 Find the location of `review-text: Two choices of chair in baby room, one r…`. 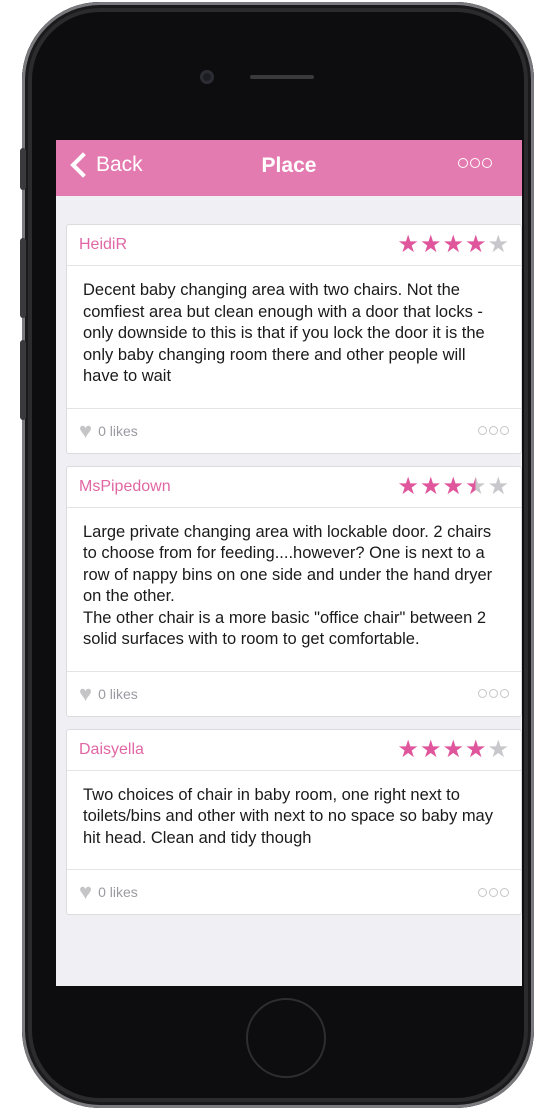

review-text: Two choices of chair in baby room, one r… is located at coordinates (294, 820).